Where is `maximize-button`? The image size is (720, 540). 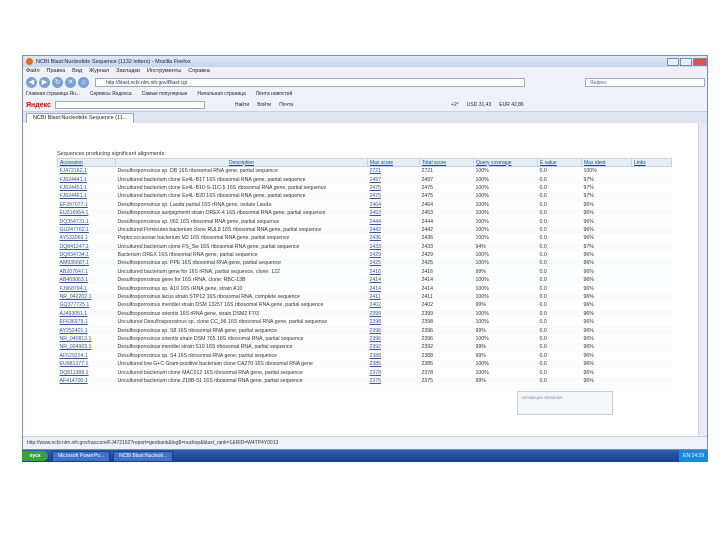 maximize-button is located at coordinates (686, 61).